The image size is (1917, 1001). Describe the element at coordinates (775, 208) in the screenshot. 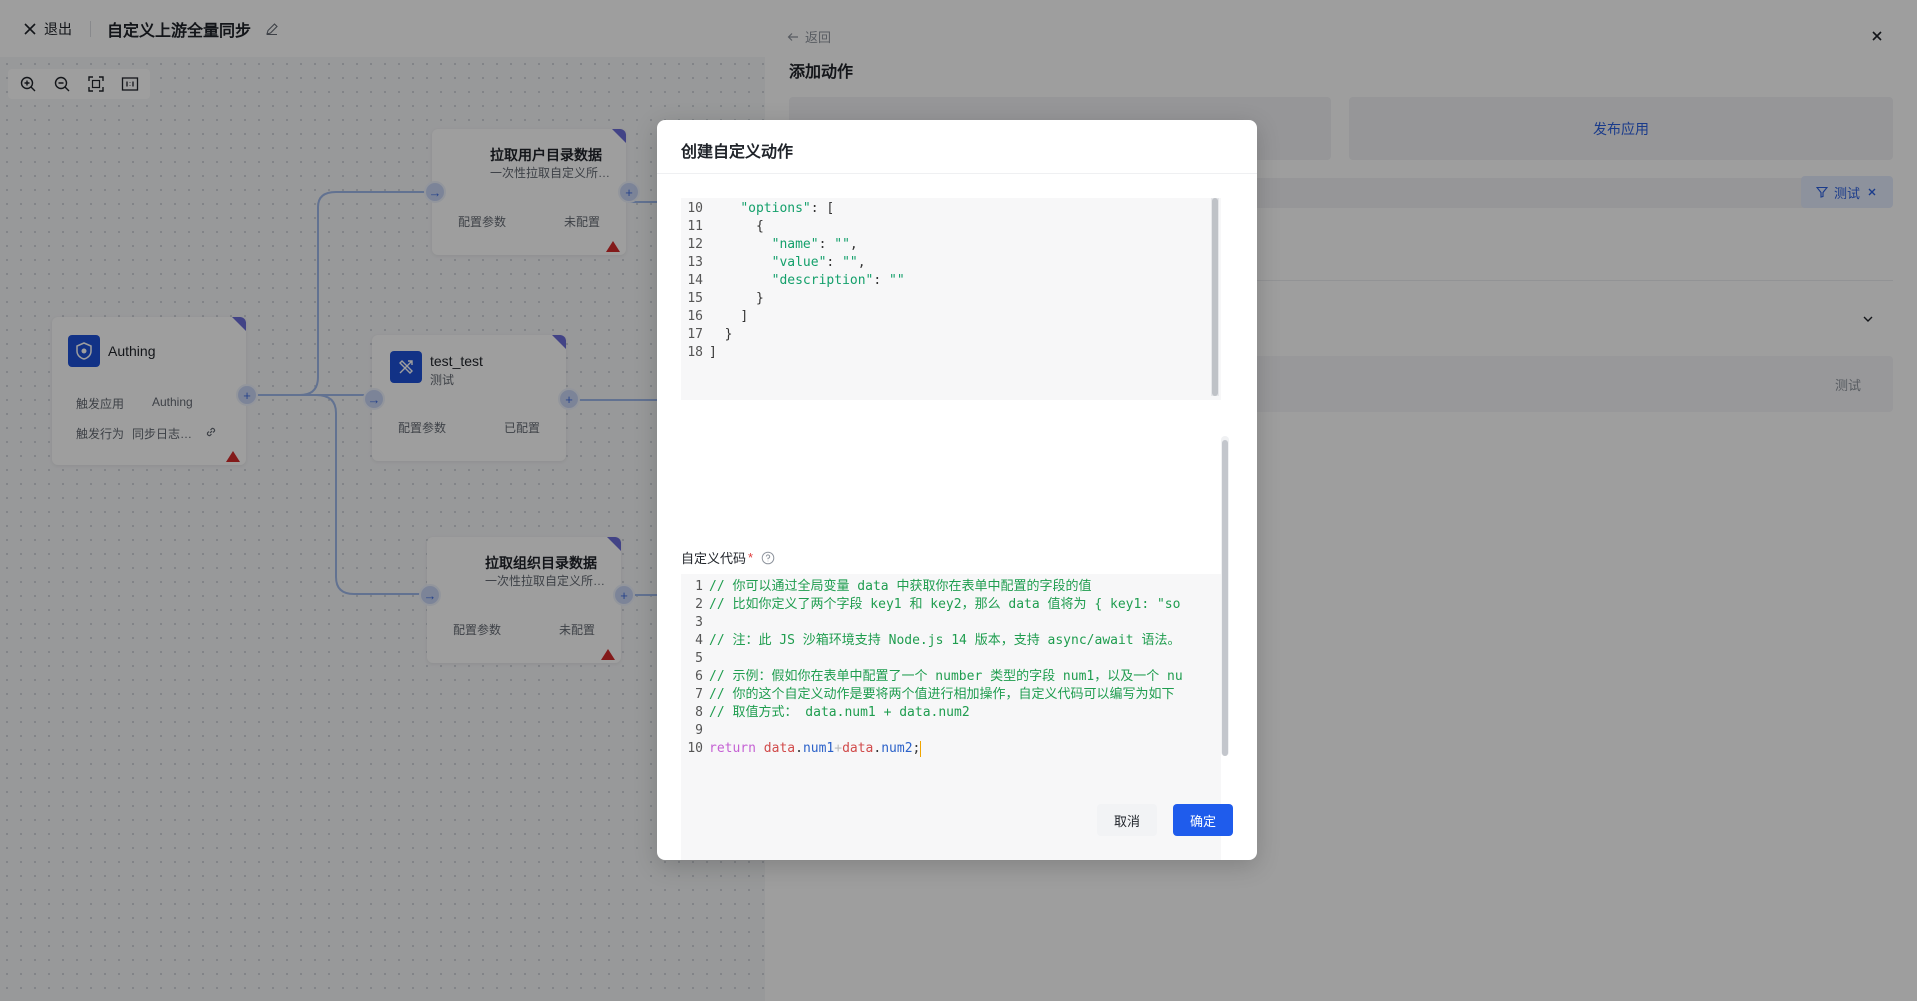

I see `code-token: "options"` at that location.